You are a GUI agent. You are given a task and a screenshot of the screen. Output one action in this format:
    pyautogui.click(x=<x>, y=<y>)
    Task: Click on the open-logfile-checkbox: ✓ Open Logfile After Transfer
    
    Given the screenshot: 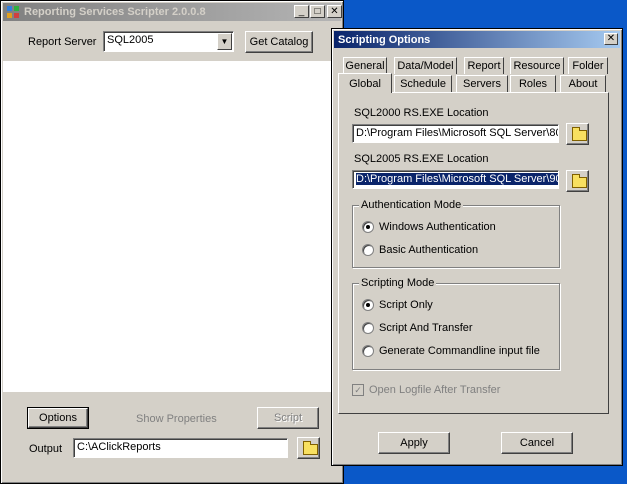 What is the action you would take?
    pyautogui.click(x=426, y=390)
    